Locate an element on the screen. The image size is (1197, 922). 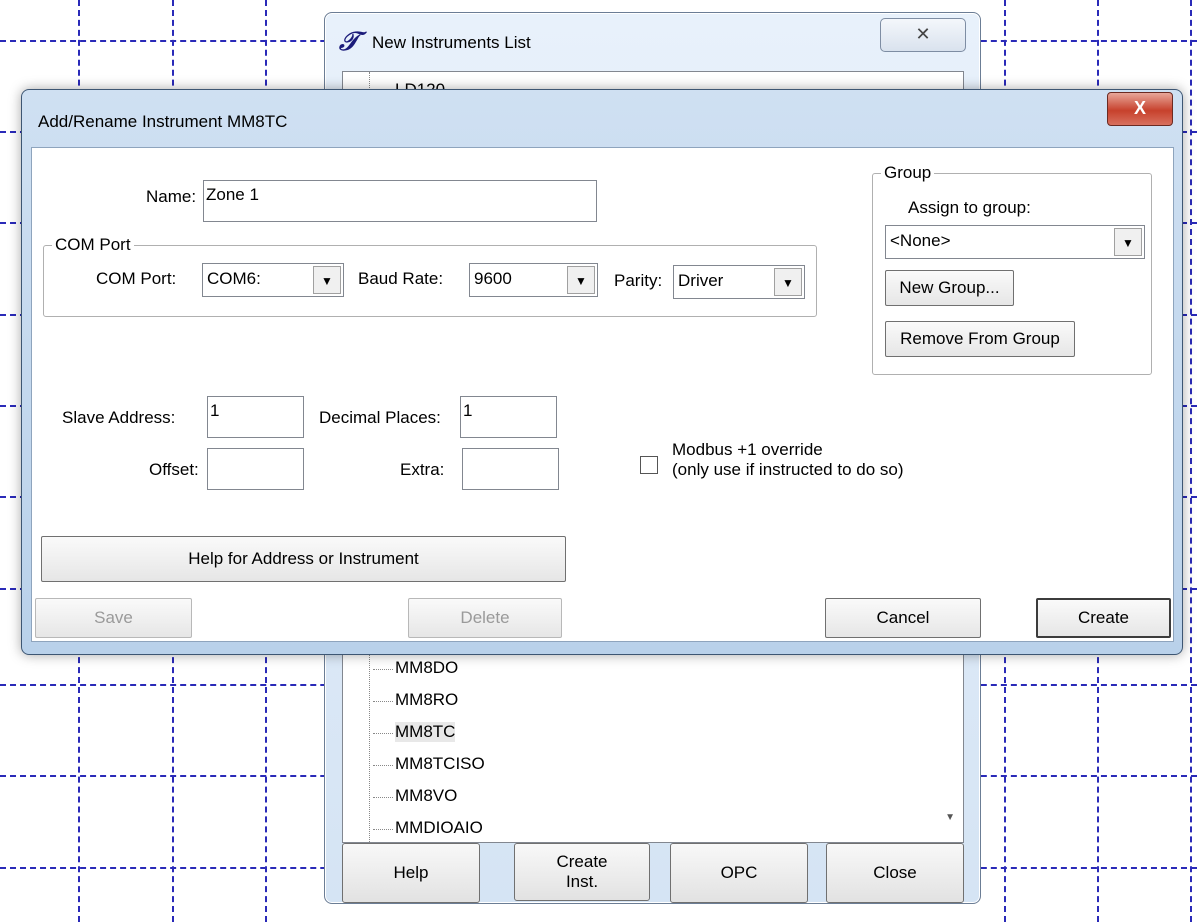
parity-value: Driver is located at coordinates (701, 280).